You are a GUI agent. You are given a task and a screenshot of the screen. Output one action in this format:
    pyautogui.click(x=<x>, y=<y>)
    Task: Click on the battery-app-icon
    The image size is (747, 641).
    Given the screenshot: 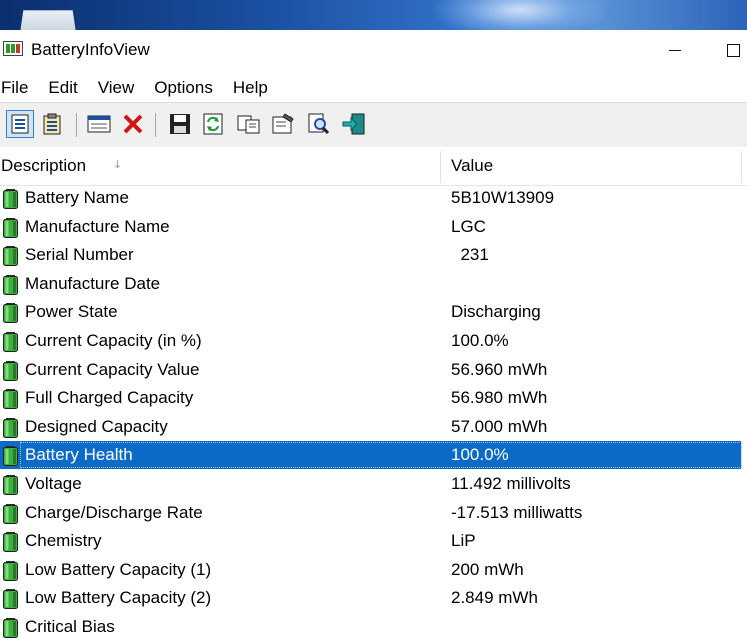 What is the action you would take?
    pyautogui.click(x=13, y=48)
    